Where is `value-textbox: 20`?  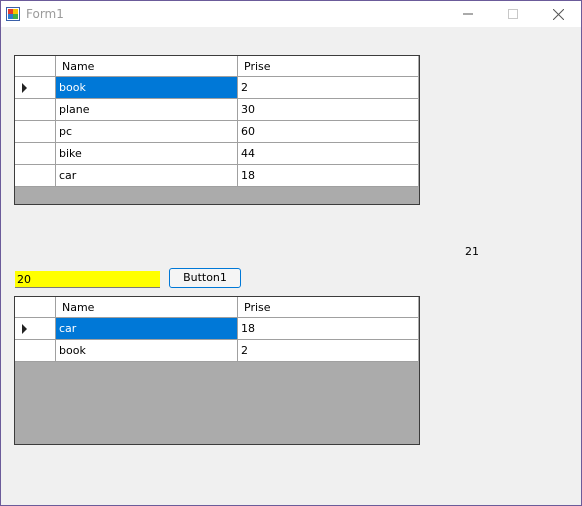
value-textbox: 20 is located at coordinates (87, 279).